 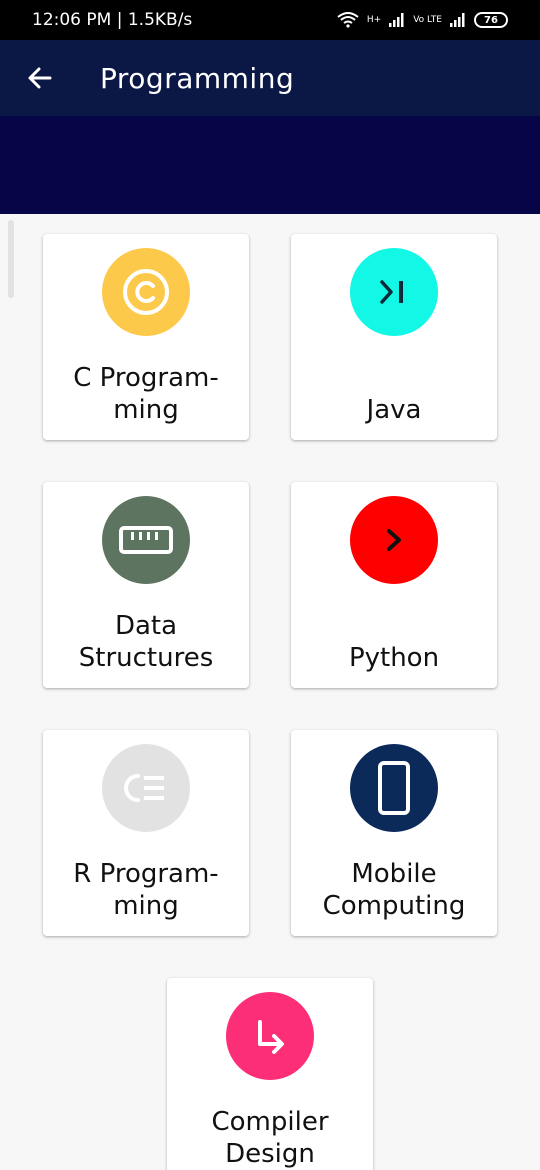 I want to click on back-arrow-icon, so click(x=40, y=78).